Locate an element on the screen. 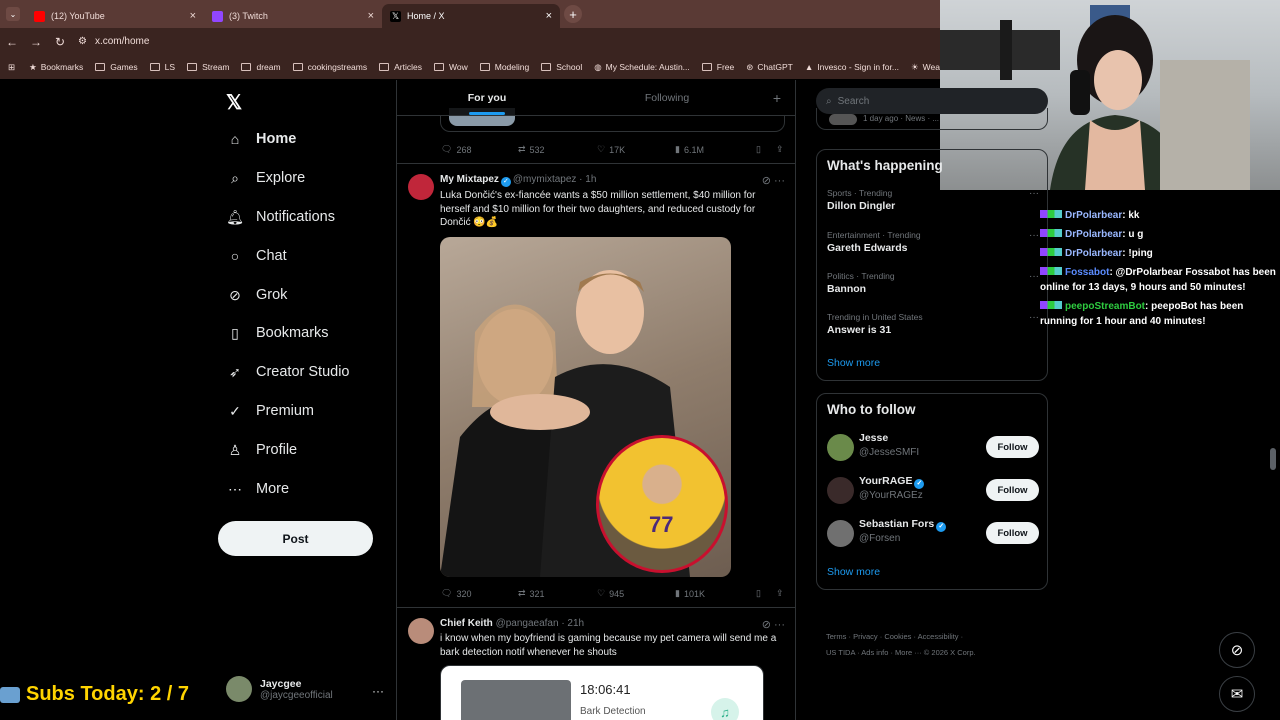 The height and width of the screenshot is (720, 1280). bookmark-item: Wow is located at coordinates (450, 67).